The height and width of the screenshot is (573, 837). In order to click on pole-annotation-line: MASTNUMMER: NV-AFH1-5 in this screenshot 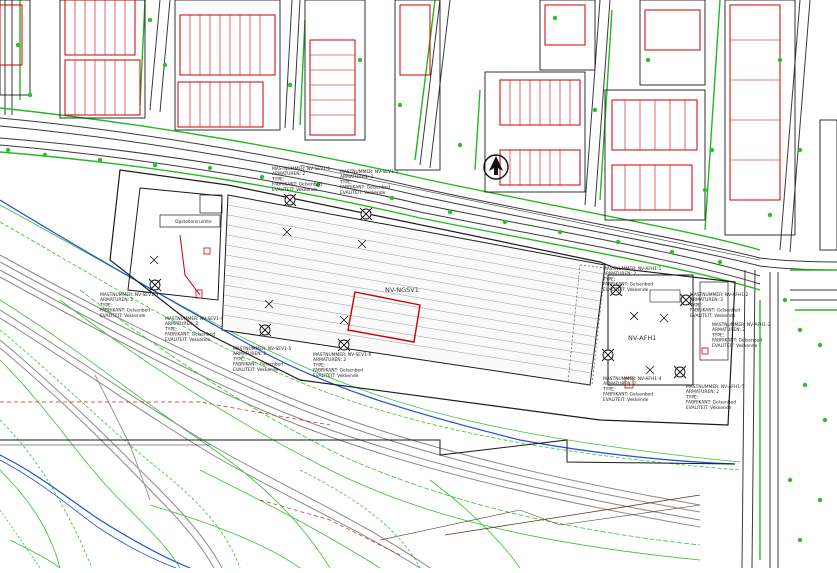, I will do `click(715, 387)`.